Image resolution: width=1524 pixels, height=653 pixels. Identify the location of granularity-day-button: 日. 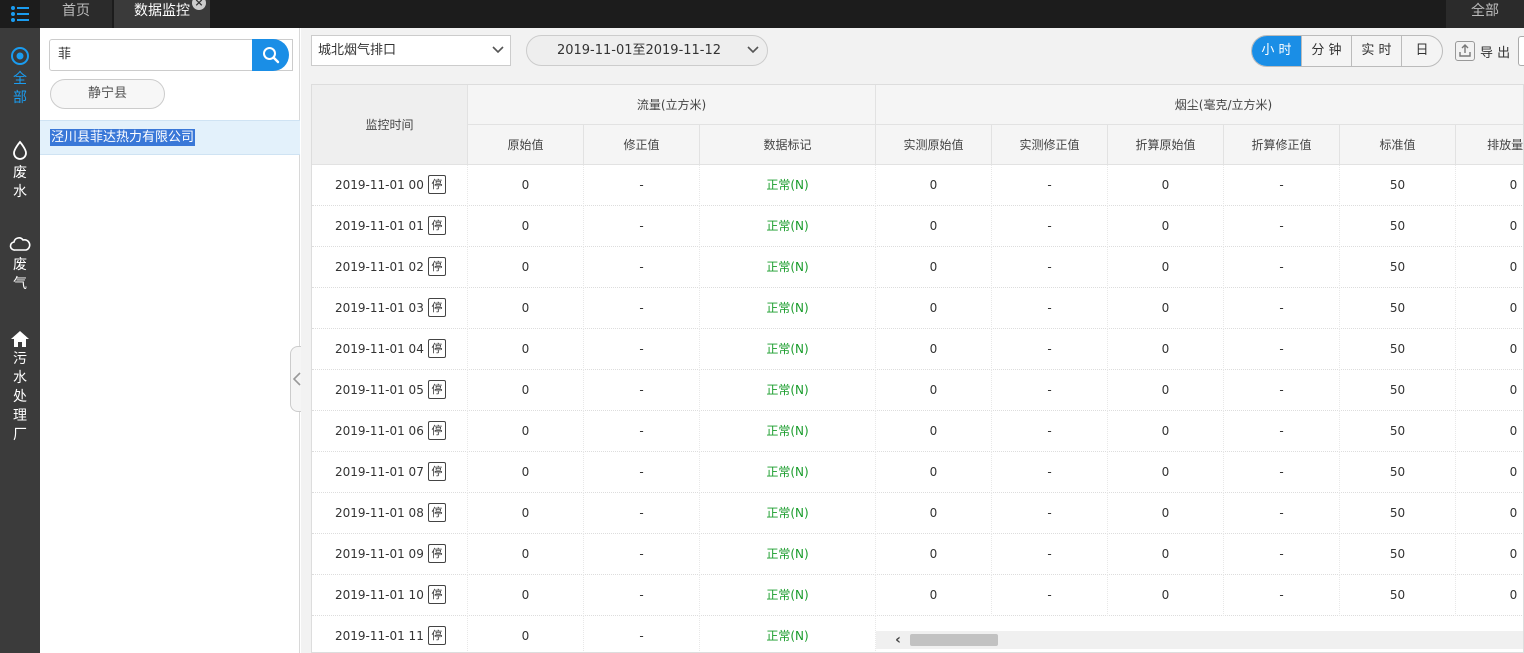
(1422, 51).